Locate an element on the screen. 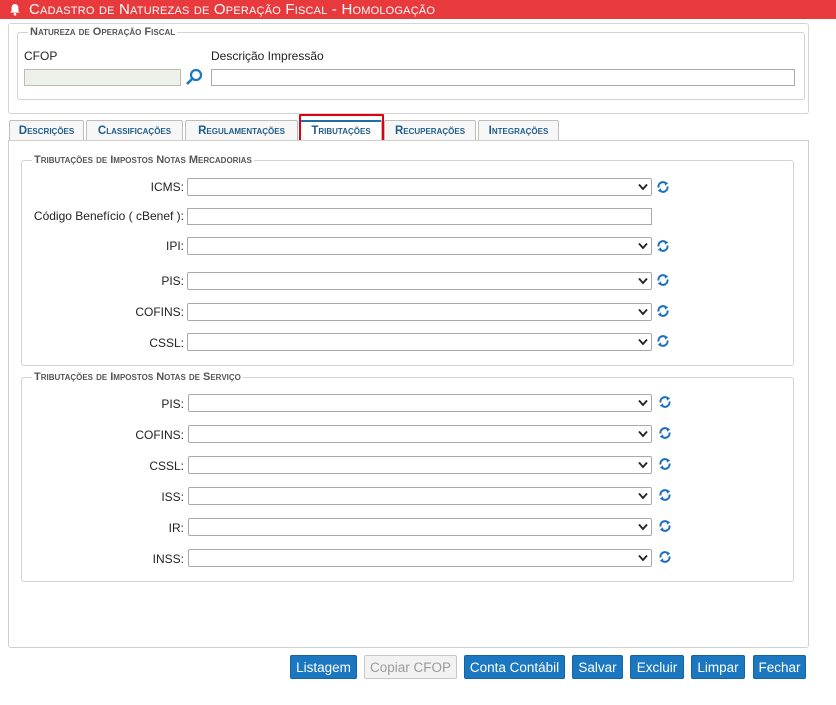  descricao-label: Descrição Impressão is located at coordinates (267, 56).